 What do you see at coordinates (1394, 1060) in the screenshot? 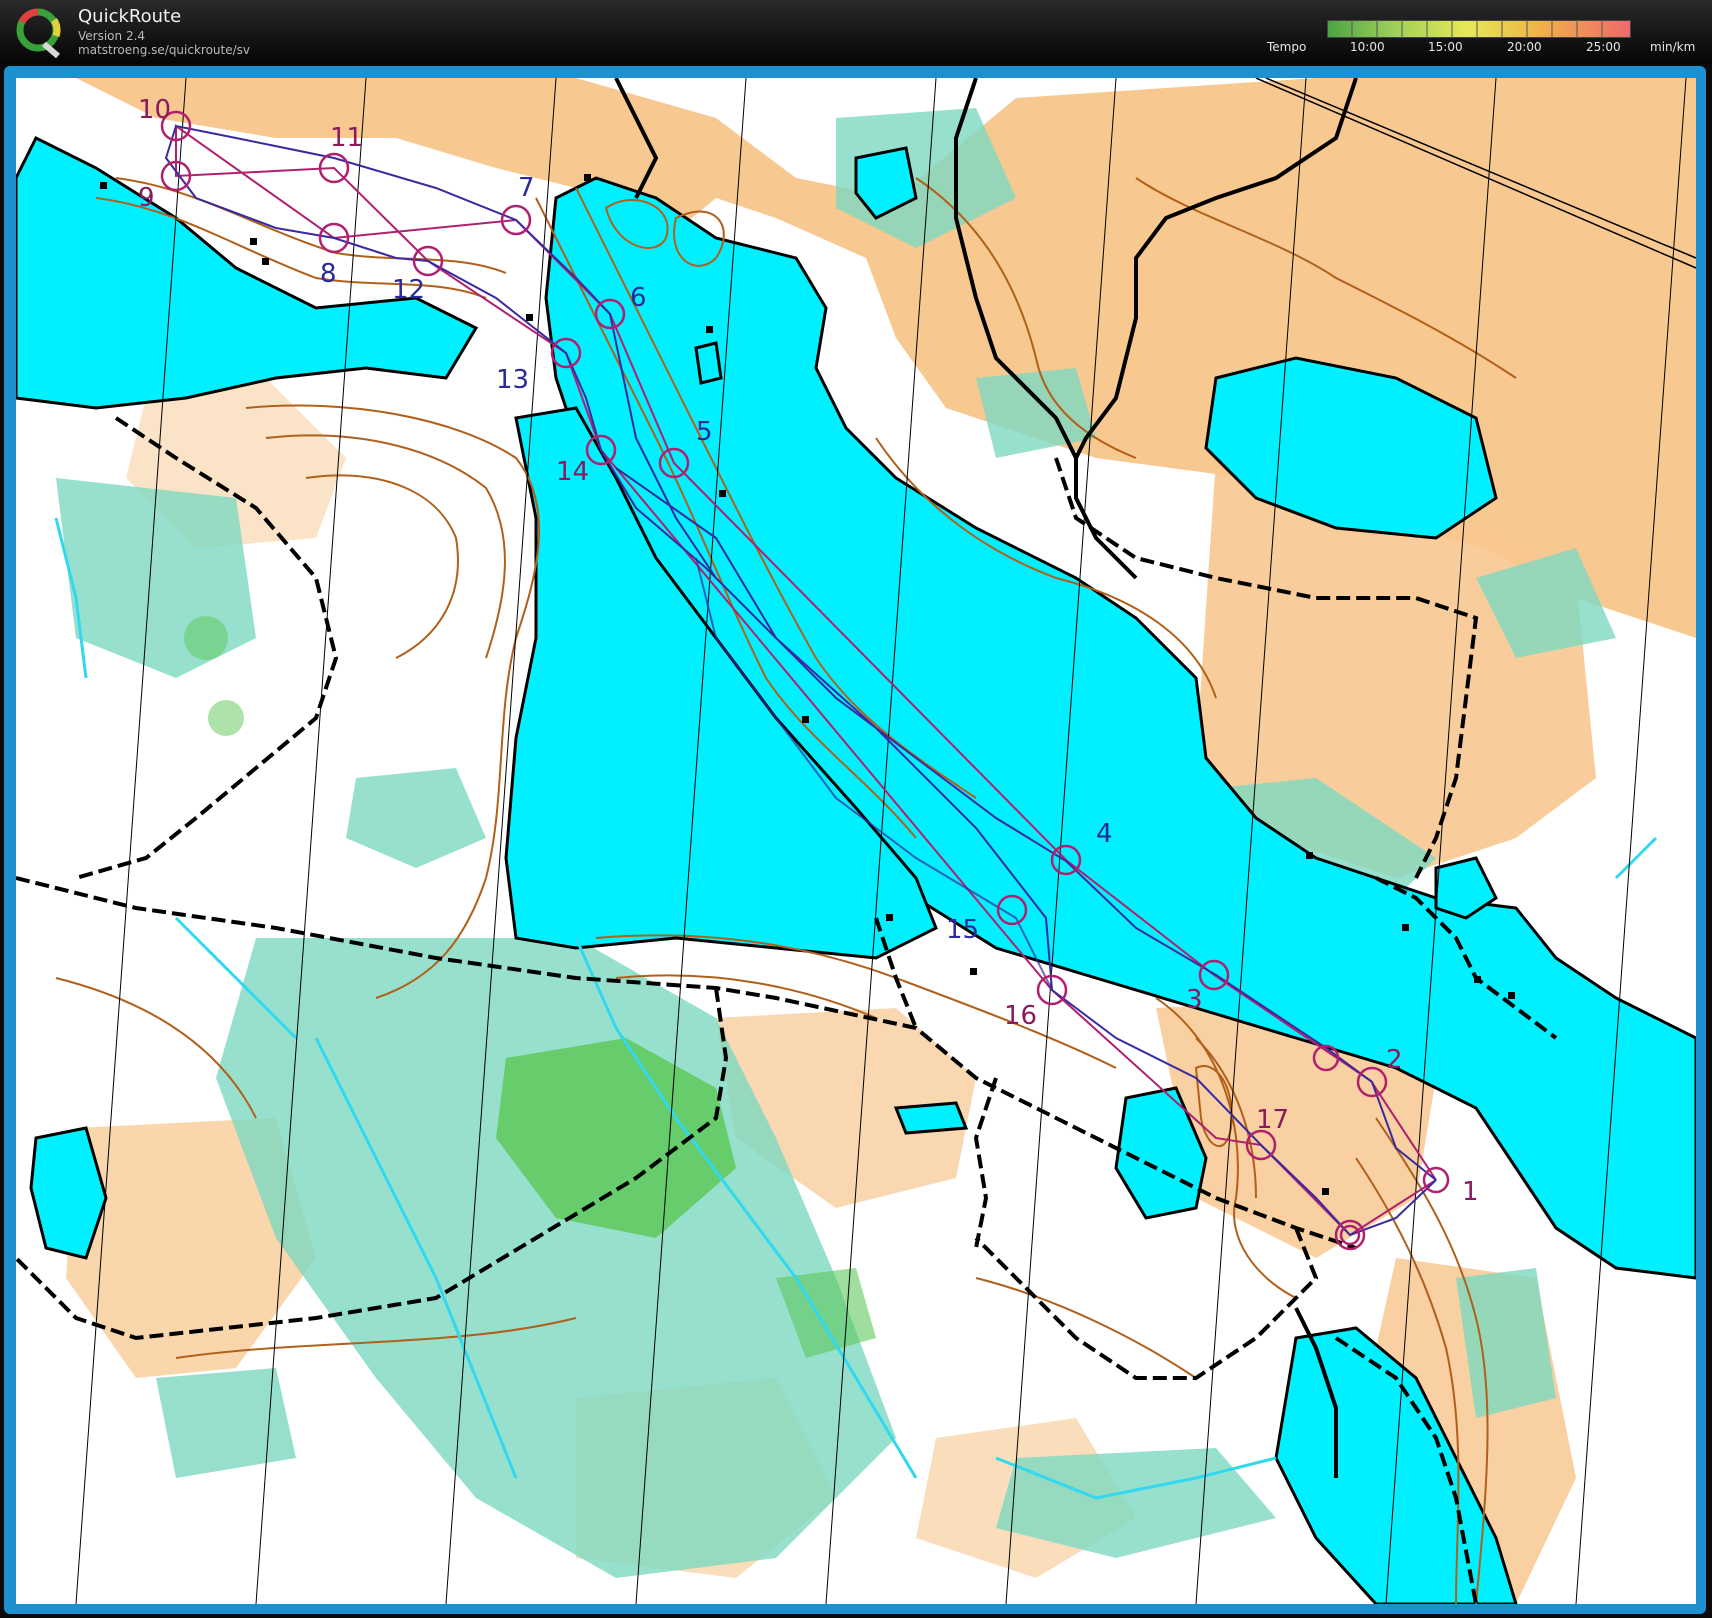
I see `control-label-2: 2` at bounding box center [1394, 1060].